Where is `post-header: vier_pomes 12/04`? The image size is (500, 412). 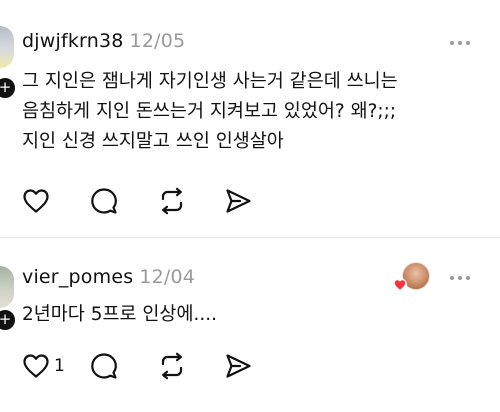 post-header: vier_pomes 12/04 is located at coordinates (108, 277).